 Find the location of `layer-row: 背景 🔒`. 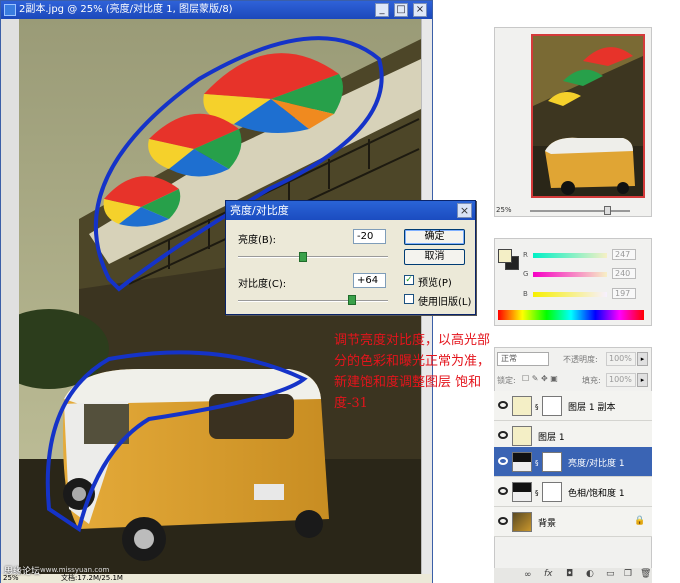

layer-row: 背景 🔒 is located at coordinates (573, 522).